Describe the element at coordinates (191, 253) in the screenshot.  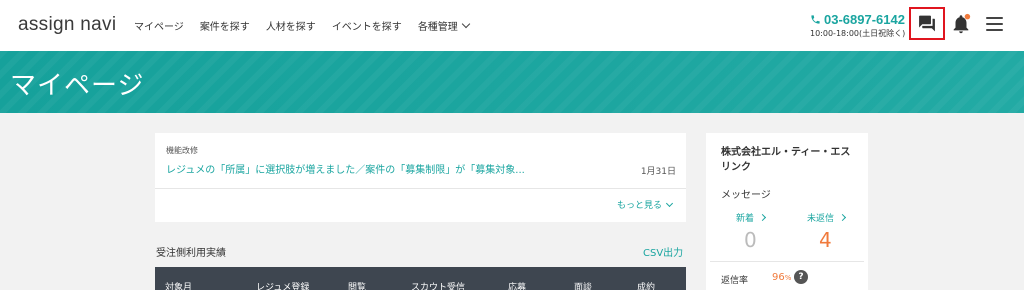
I see `performance-title: 受注側利用実績` at that location.